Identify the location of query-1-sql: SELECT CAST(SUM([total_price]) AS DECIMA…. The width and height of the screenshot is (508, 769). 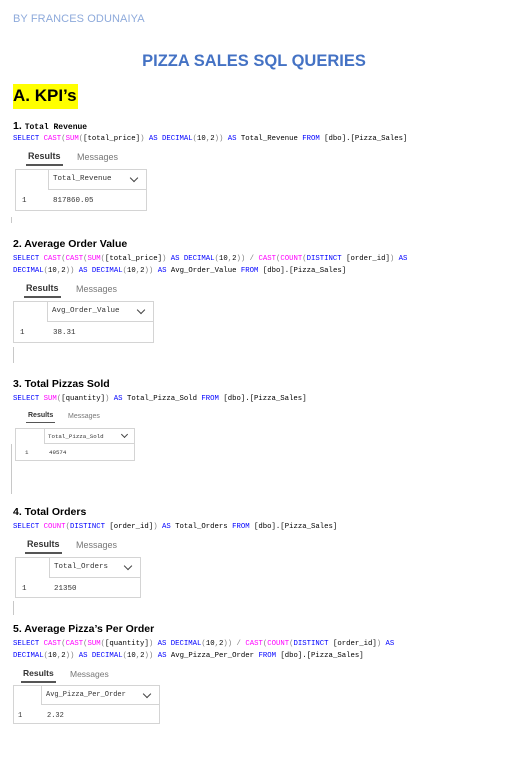
(210, 139).